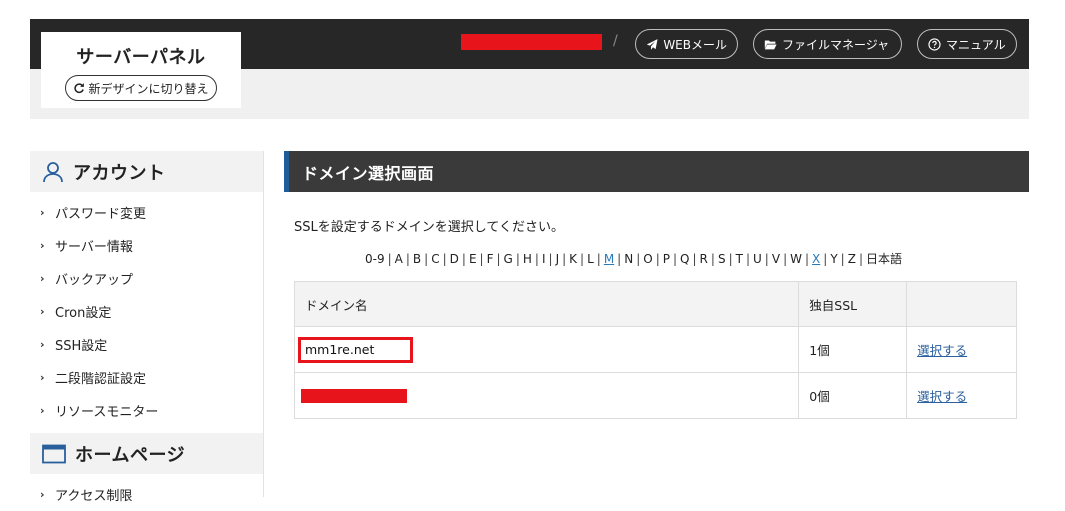  What do you see at coordinates (590, 259) in the screenshot?
I see `alphabet-filter-item: L` at bounding box center [590, 259].